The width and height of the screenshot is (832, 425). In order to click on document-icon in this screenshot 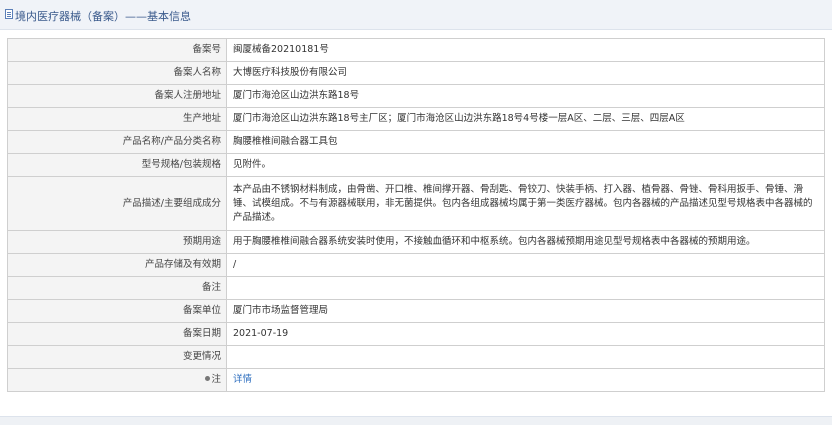, I will do `click(9, 14)`.